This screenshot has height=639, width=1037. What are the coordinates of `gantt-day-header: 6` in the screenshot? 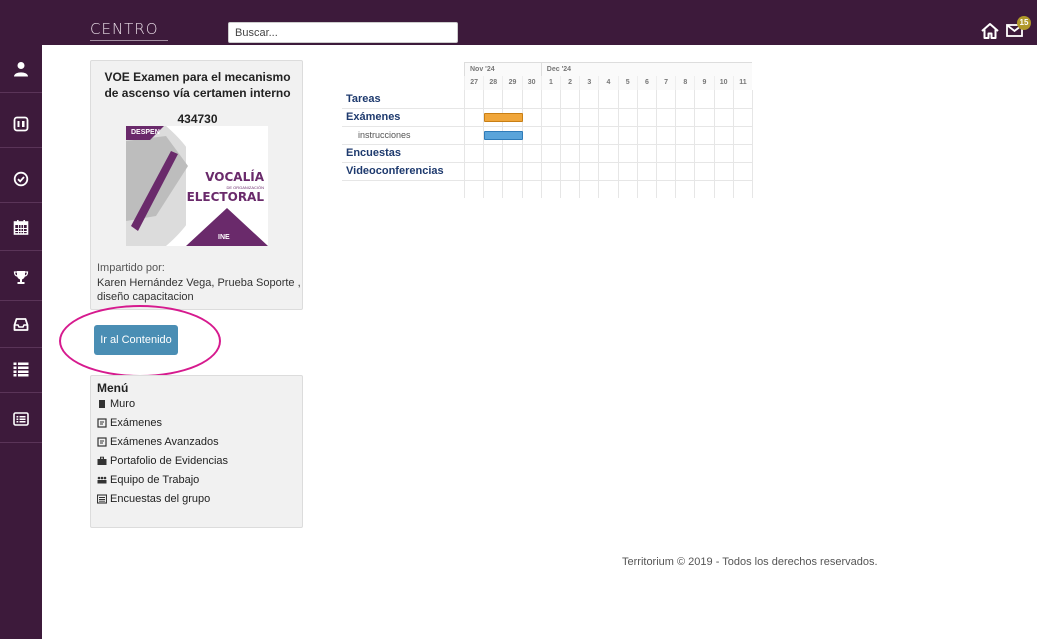 It's located at (646, 83).